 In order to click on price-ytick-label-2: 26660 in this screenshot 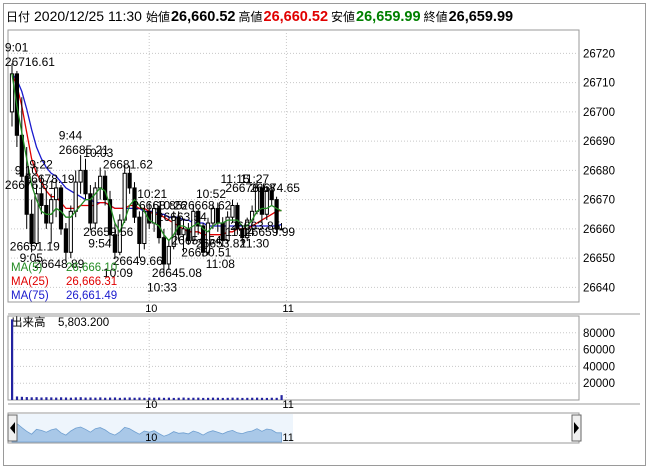, I will do `click(599, 230)`.